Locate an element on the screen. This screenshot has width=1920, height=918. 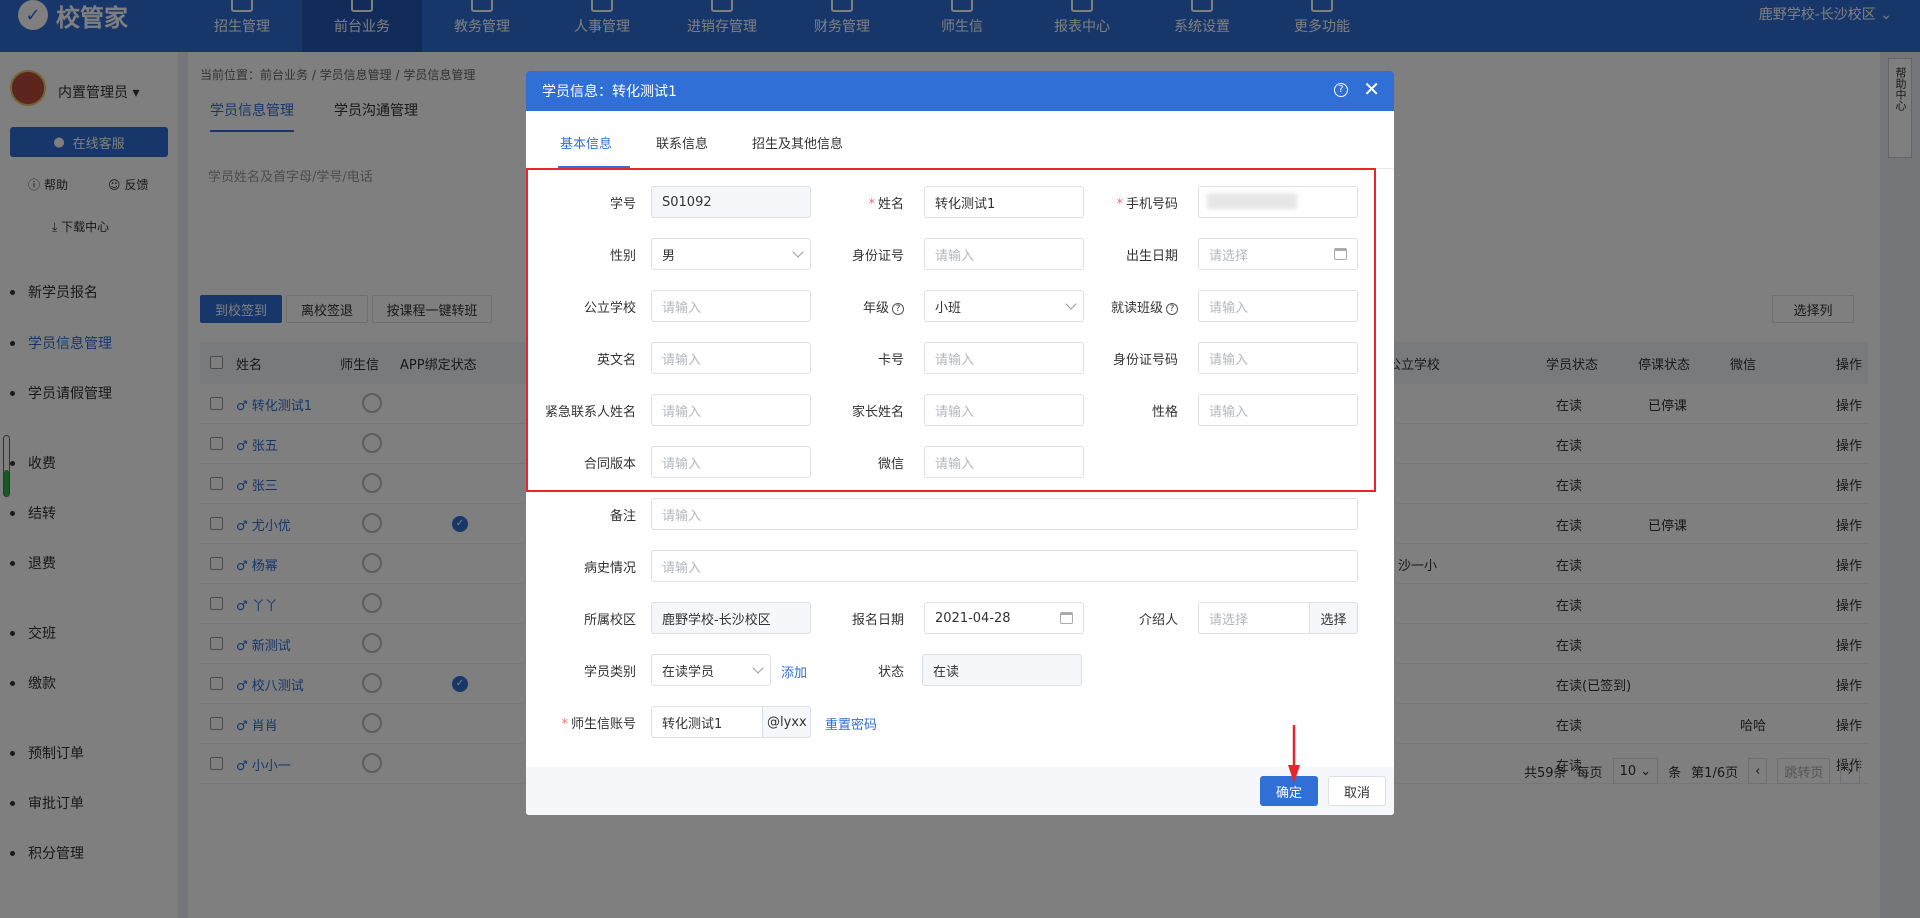
medical-history-field: 请输入 is located at coordinates (1004, 566).